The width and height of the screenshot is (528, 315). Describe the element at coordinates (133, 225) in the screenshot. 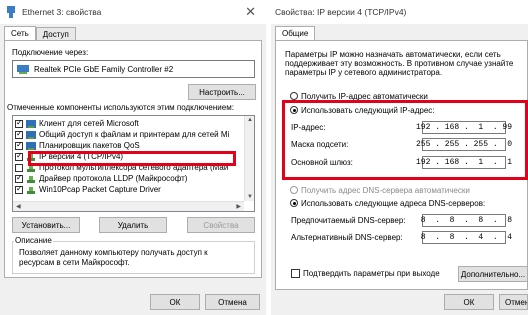

I see `remove-button: Удалить` at that location.